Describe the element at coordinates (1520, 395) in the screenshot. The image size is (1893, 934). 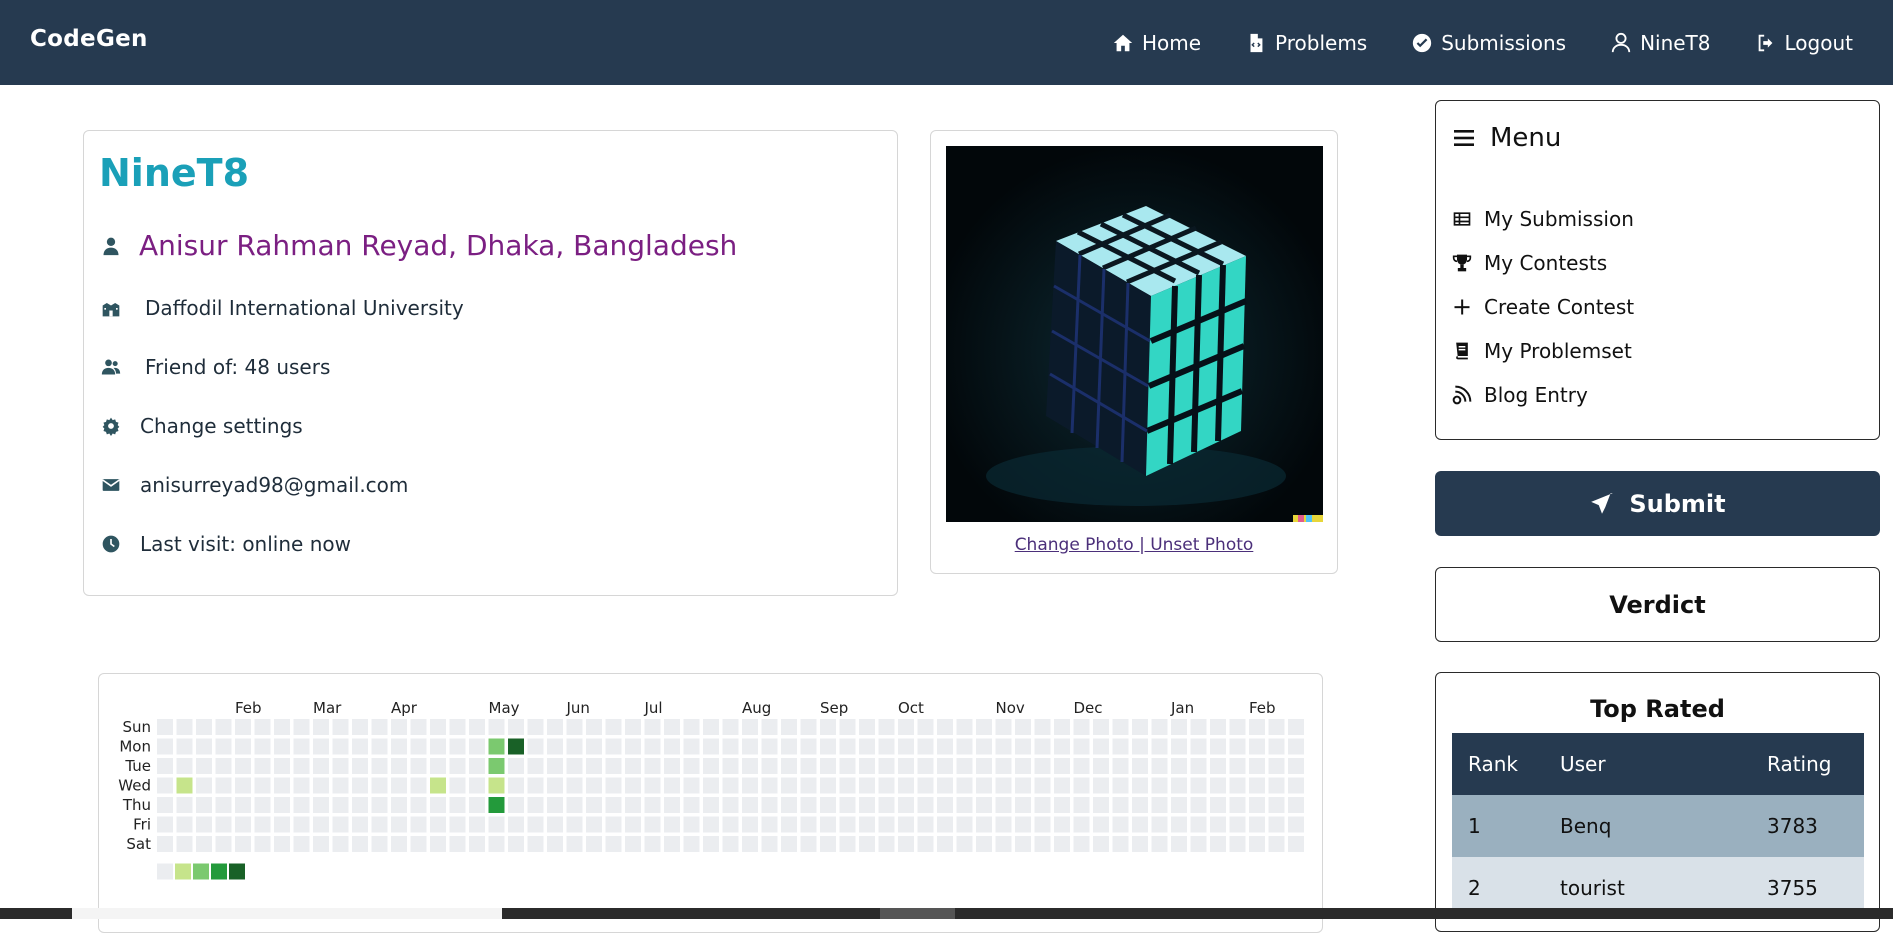
I see `menu-item-blog-entry: Blog Entry` at that location.